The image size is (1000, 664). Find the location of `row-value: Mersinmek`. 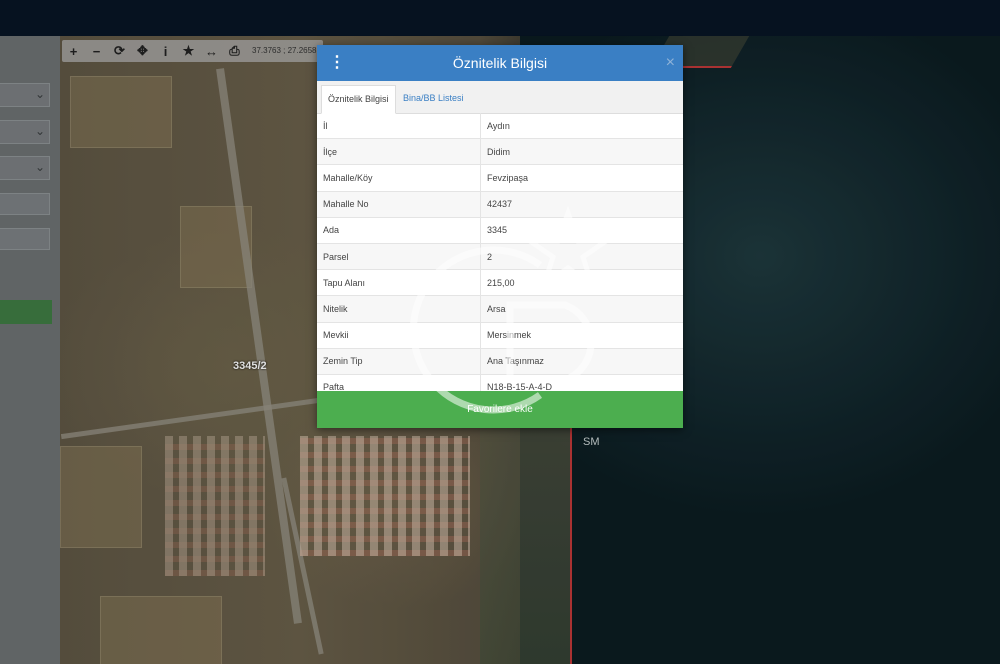

row-value: Mersinmek is located at coordinates (581, 335).